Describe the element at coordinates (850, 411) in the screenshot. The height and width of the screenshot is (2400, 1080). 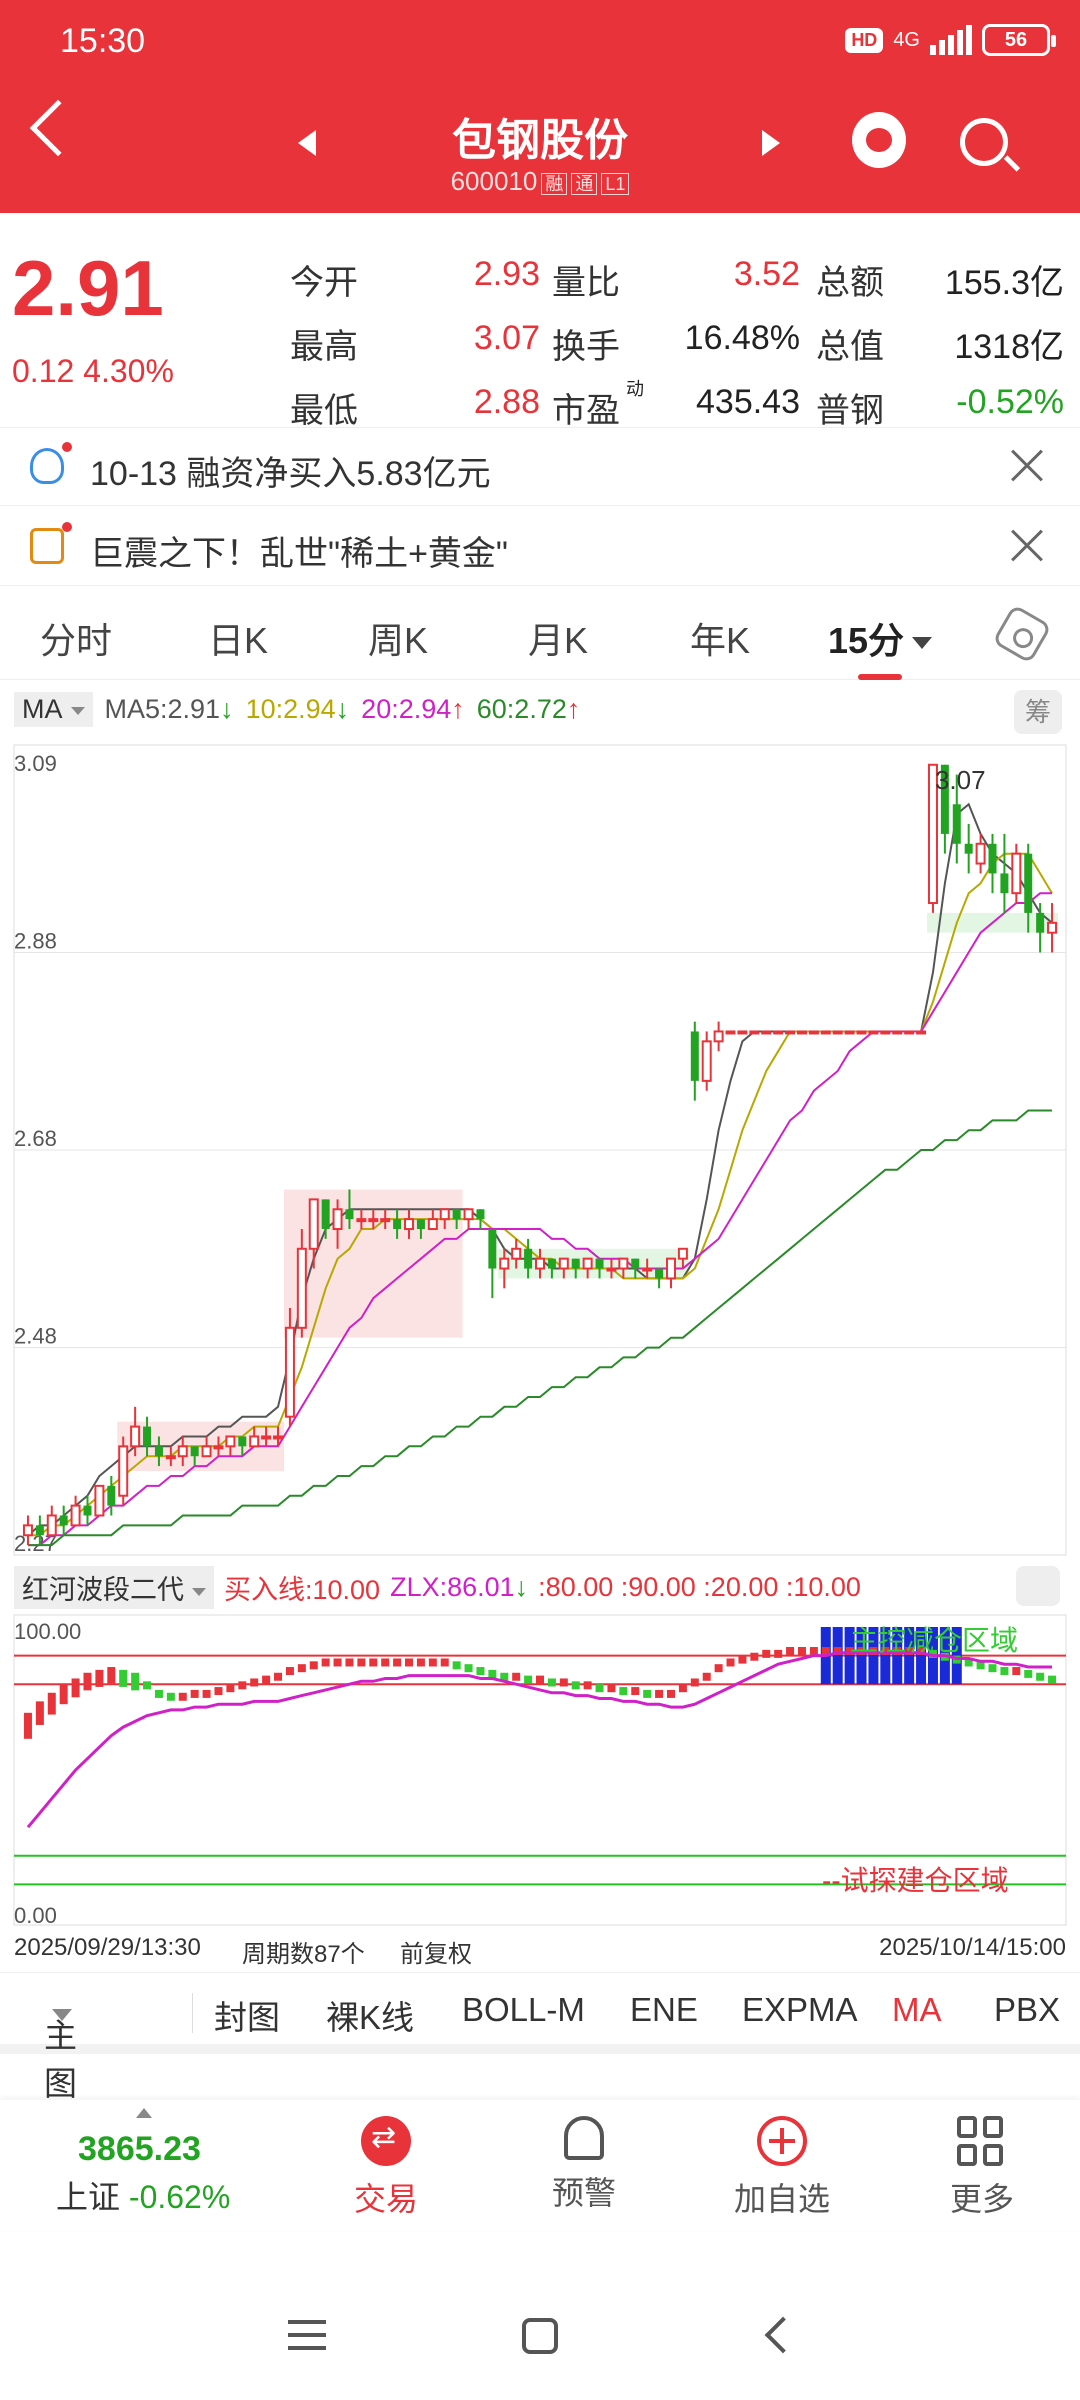
I see `quote-label: 普钢` at that location.